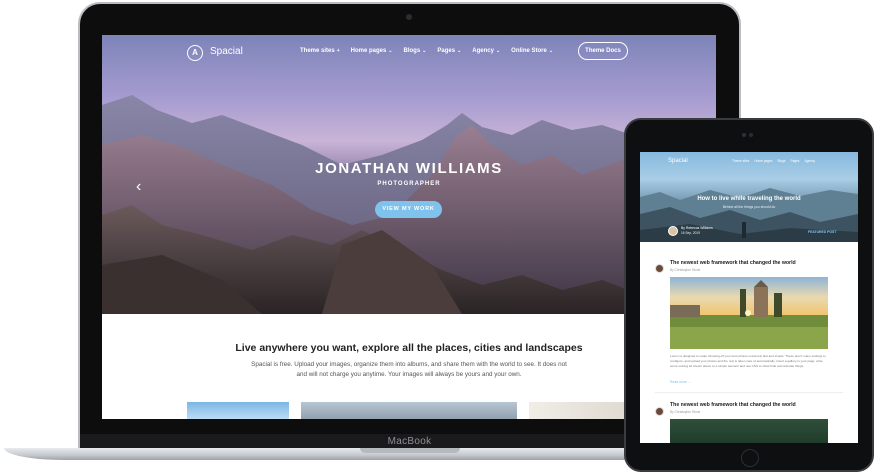 This screenshot has width=874, height=475. I want to click on tablet-hero-title: How to live while traveling the world, so click(749, 199).